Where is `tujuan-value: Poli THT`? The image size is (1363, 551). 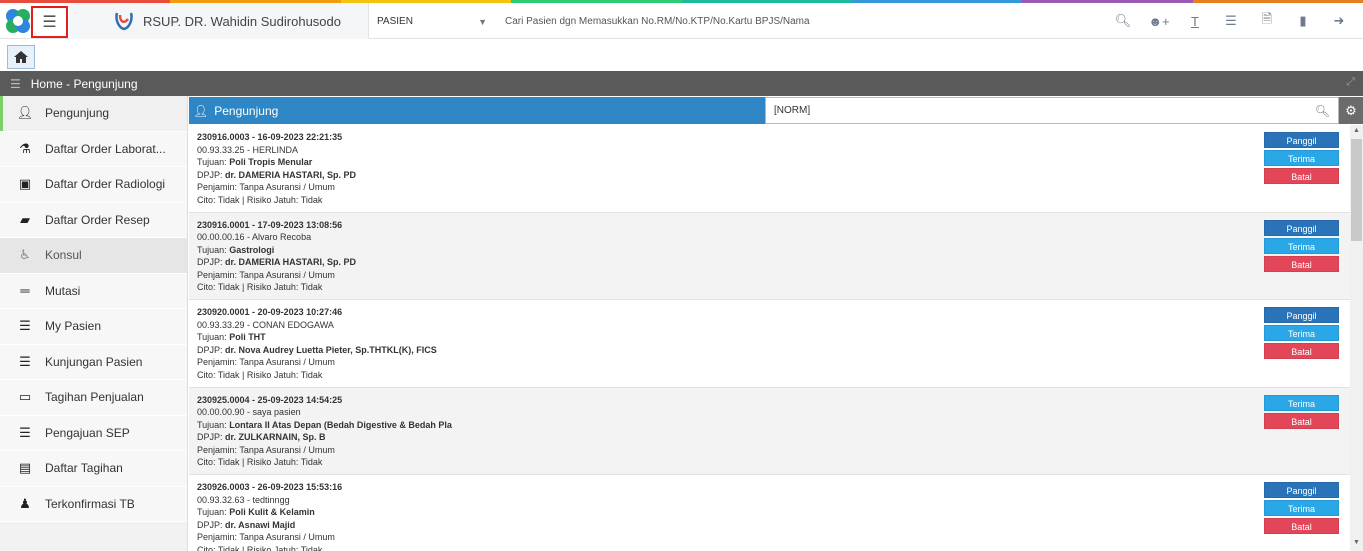
tujuan-value: Poli THT is located at coordinates (247, 337).